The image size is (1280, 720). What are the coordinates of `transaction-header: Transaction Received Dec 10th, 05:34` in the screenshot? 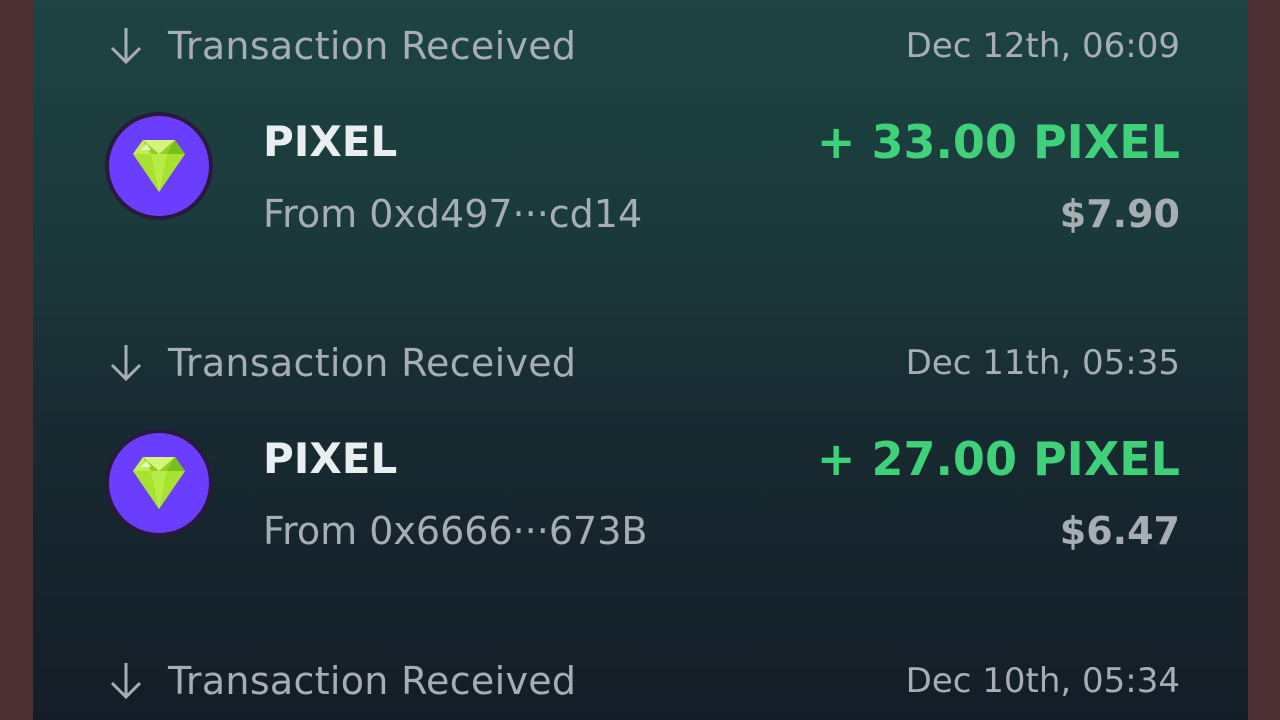 It's located at (644, 681).